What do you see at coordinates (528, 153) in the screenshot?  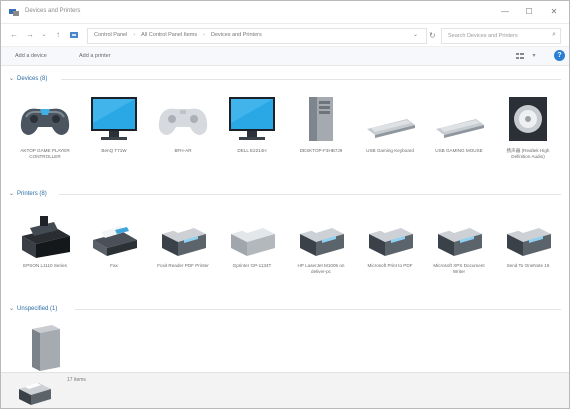 I see `device-label: 扬声器 (Realtek High Definition Audio)` at bounding box center [528, 153].